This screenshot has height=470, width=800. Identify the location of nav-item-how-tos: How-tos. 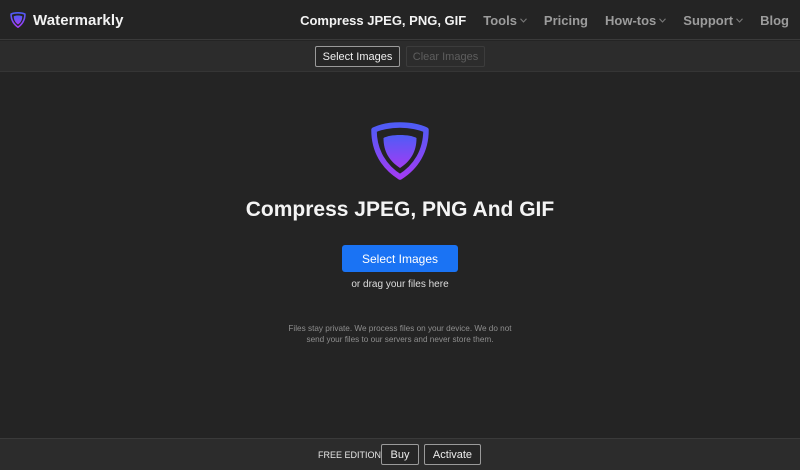
(636, 20).